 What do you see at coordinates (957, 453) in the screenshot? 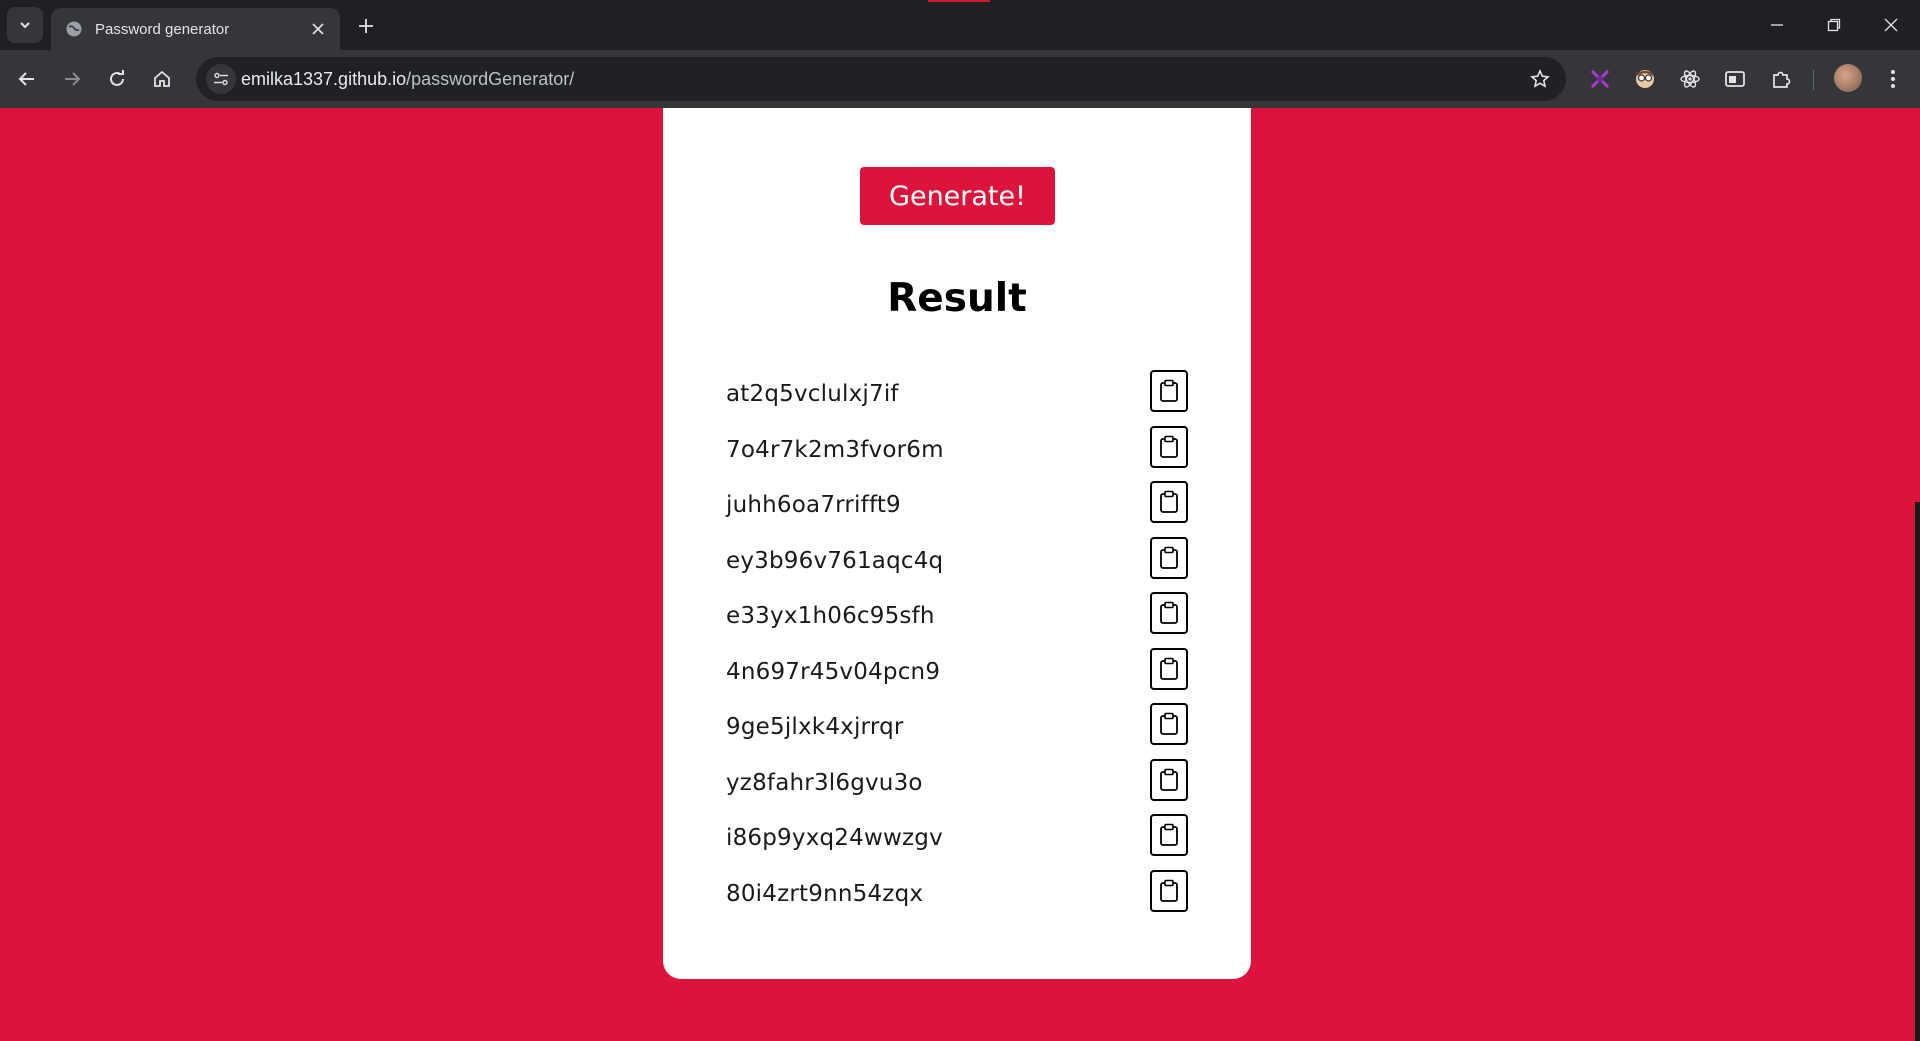
I see `password-row: 7o4r7k2m3fvor6m` at bounding box center [957, 453].